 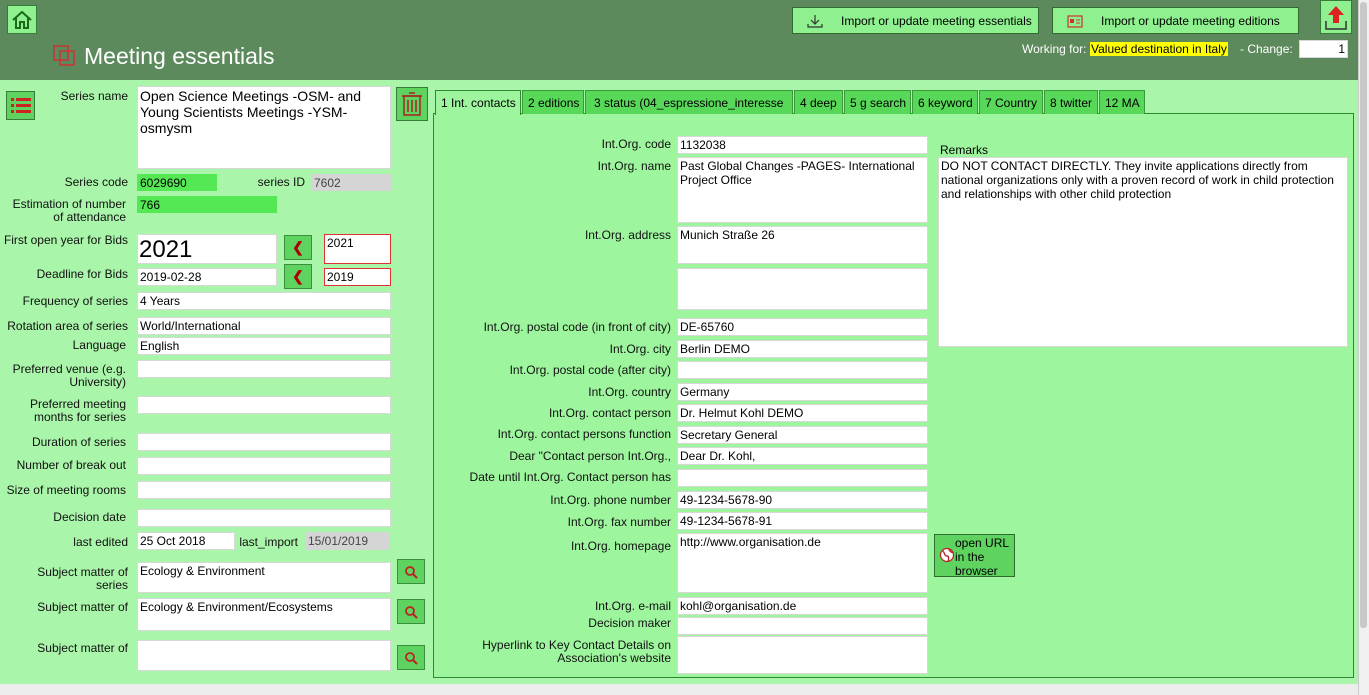 What do you see at coordinates (264, 405) in the screenshot?
I see `months-field` at bounding box center [264, 405].